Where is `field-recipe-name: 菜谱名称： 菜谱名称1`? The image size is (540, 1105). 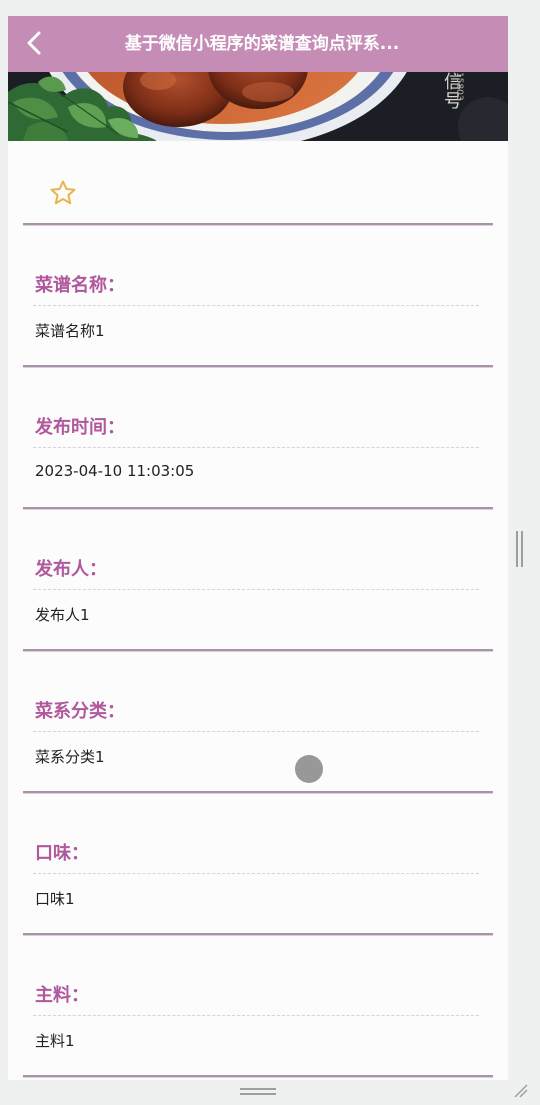
field-recipe-name: 菜谱名称： 菜谱名称1 is located at coordinates (258, 296).